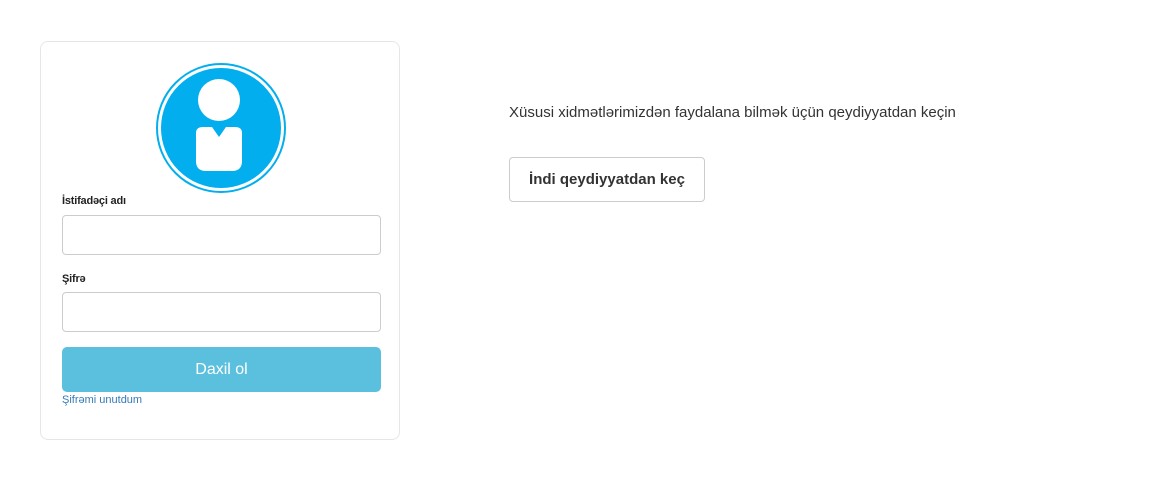 This screenshot has height=483, width=1170. What do you see at coordinates (221, 369) in the screenshot?
I see `login-button: Daxil ol` at bounding box center [221, 369].